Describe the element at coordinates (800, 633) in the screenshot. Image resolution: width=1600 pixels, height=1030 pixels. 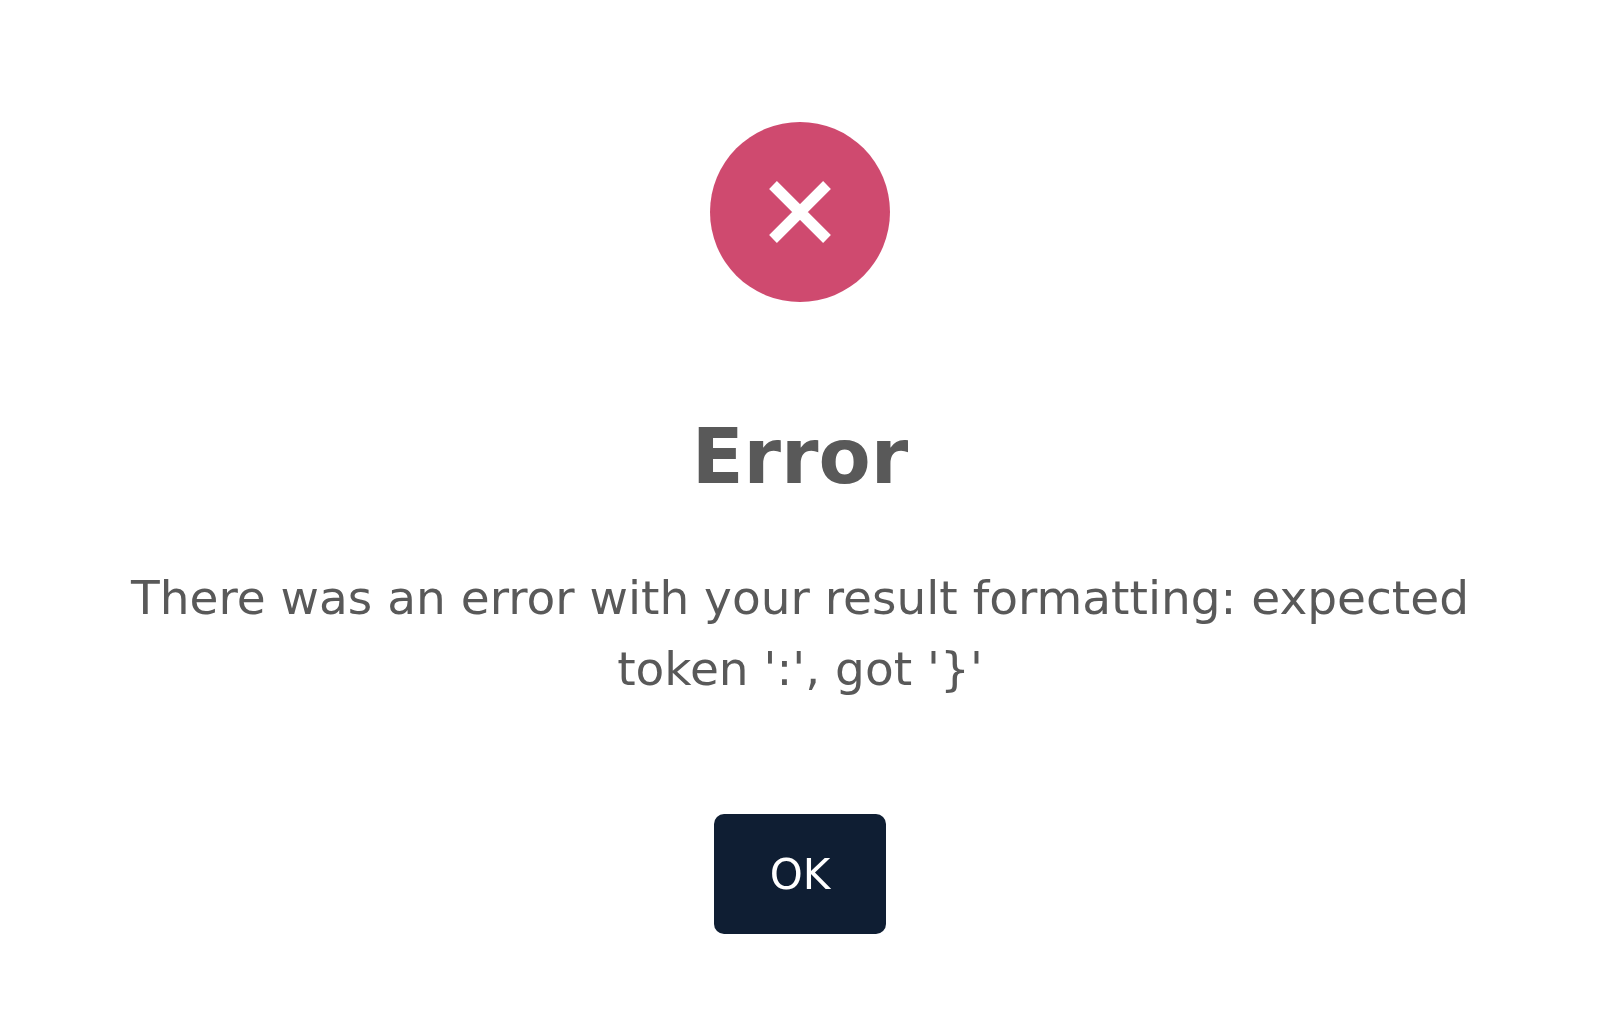
I see `error-message: There was an error with your result formatting: expected token ':', got '}'` at that location.